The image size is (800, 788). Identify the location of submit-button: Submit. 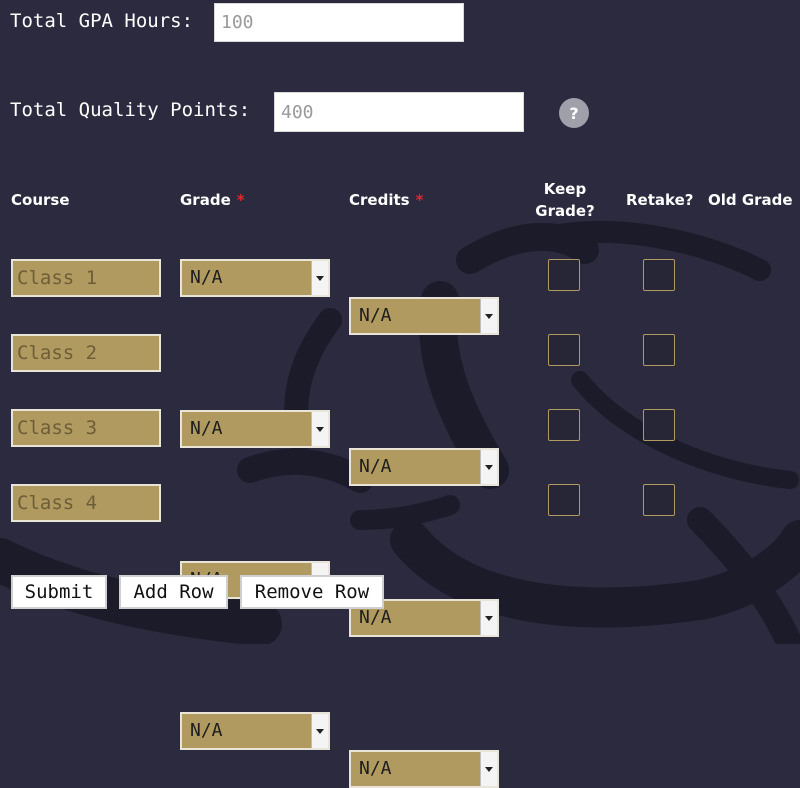
(59, 592).